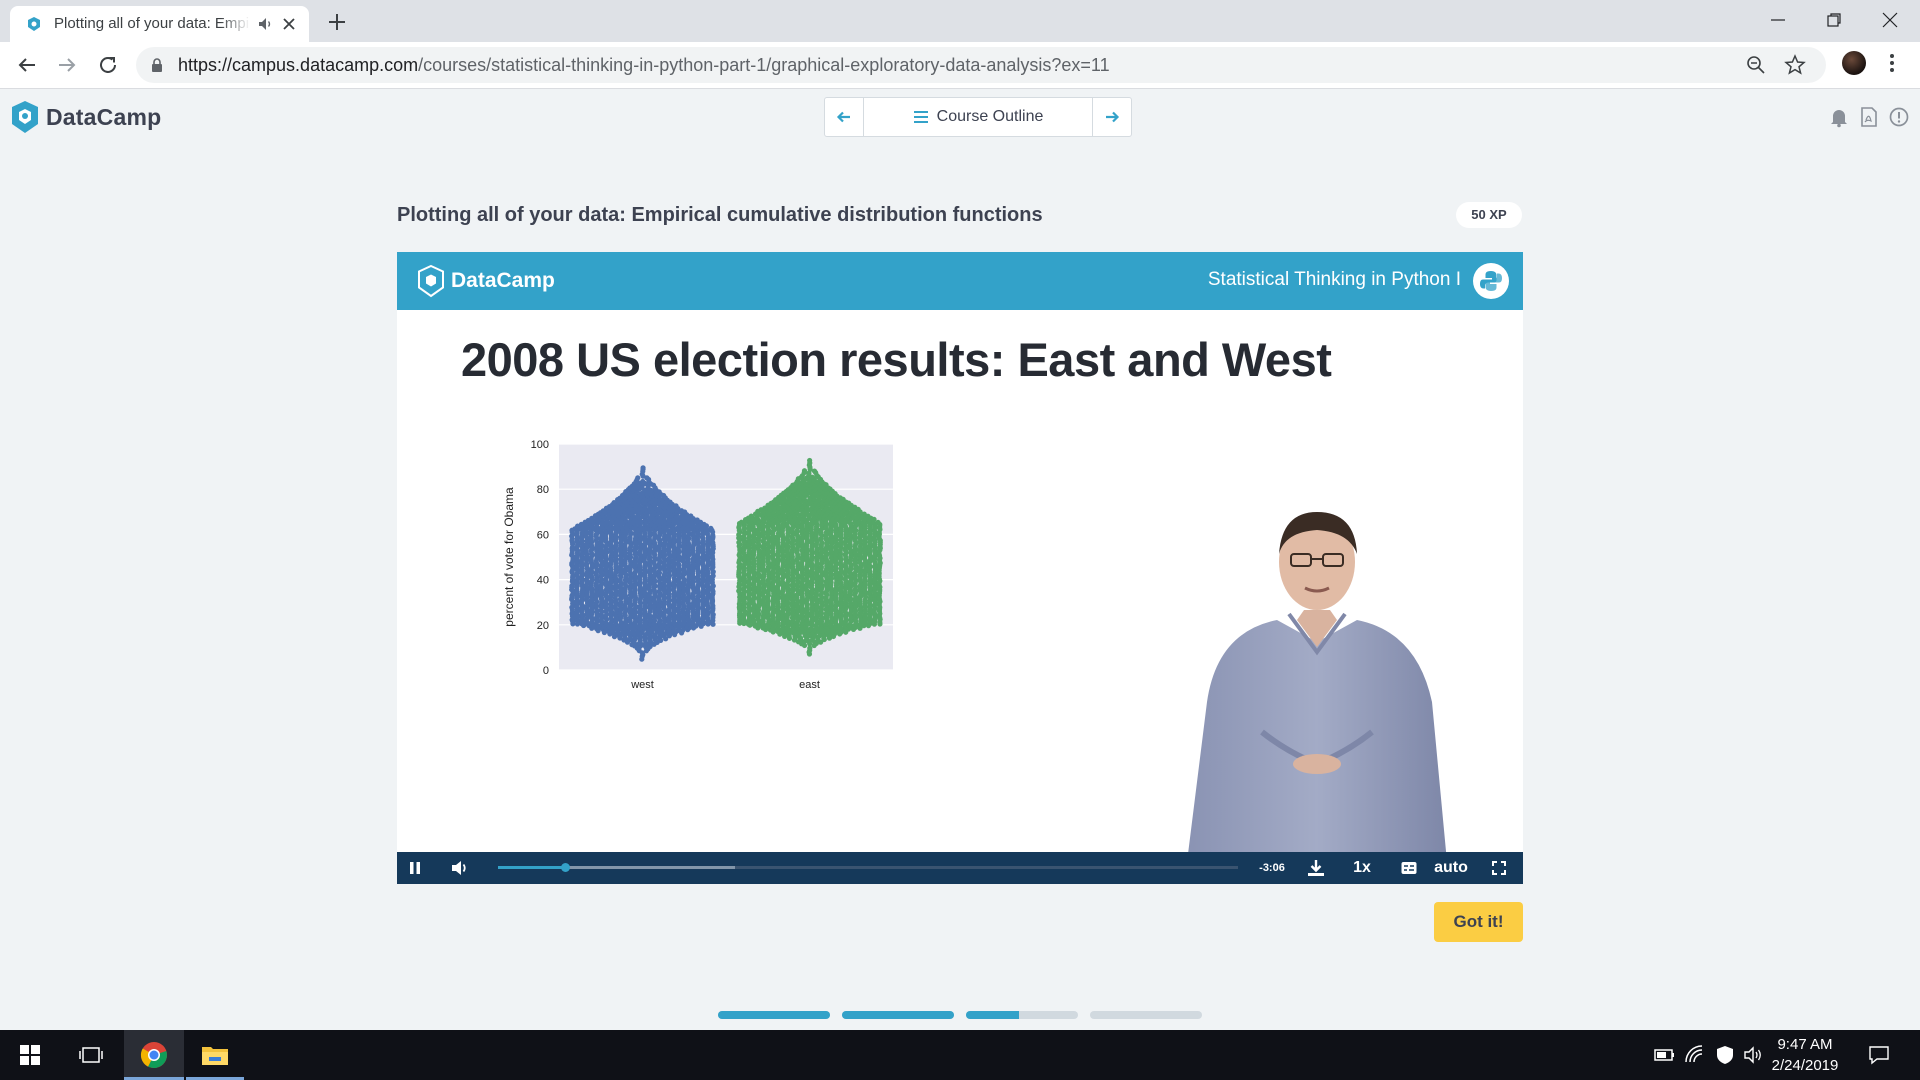  What do you see at coordinates (1725, 1055) in the screenshot?
I see `security-shield-icon` at bounding box center [1725, 1055].